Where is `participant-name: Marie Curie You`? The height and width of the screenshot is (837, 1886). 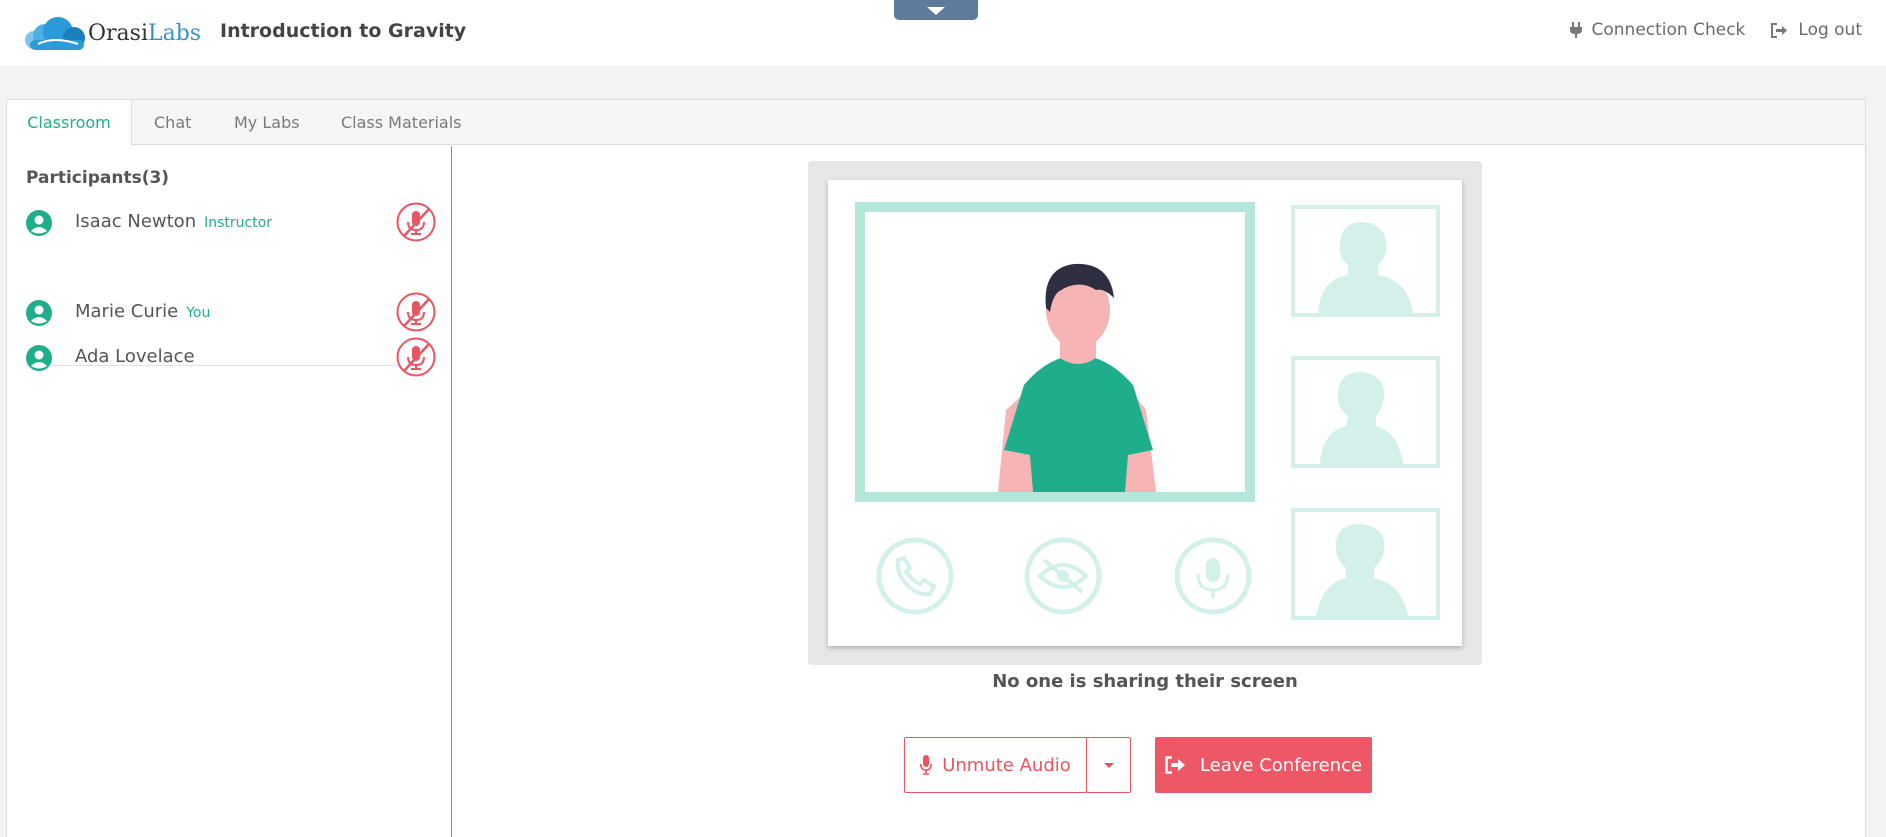
participant-name: Marie Curie You is located at coordinates (143, 311).